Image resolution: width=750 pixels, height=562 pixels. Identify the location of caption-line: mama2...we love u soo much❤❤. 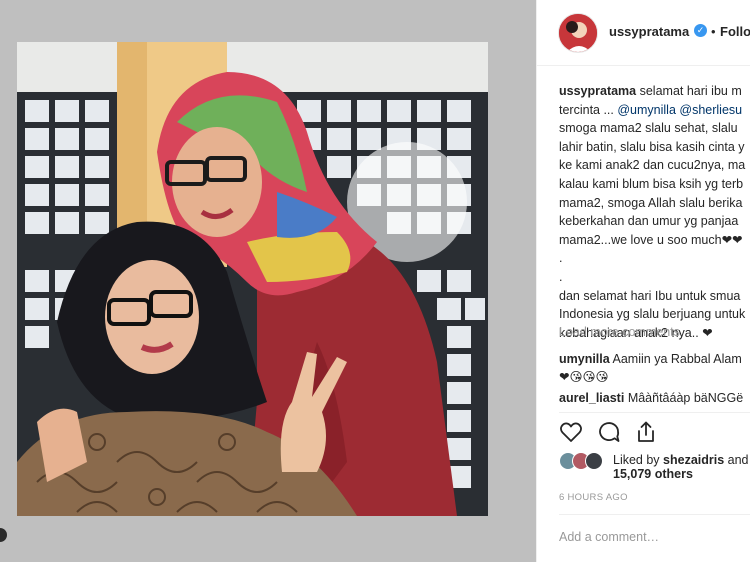
(651, 239).